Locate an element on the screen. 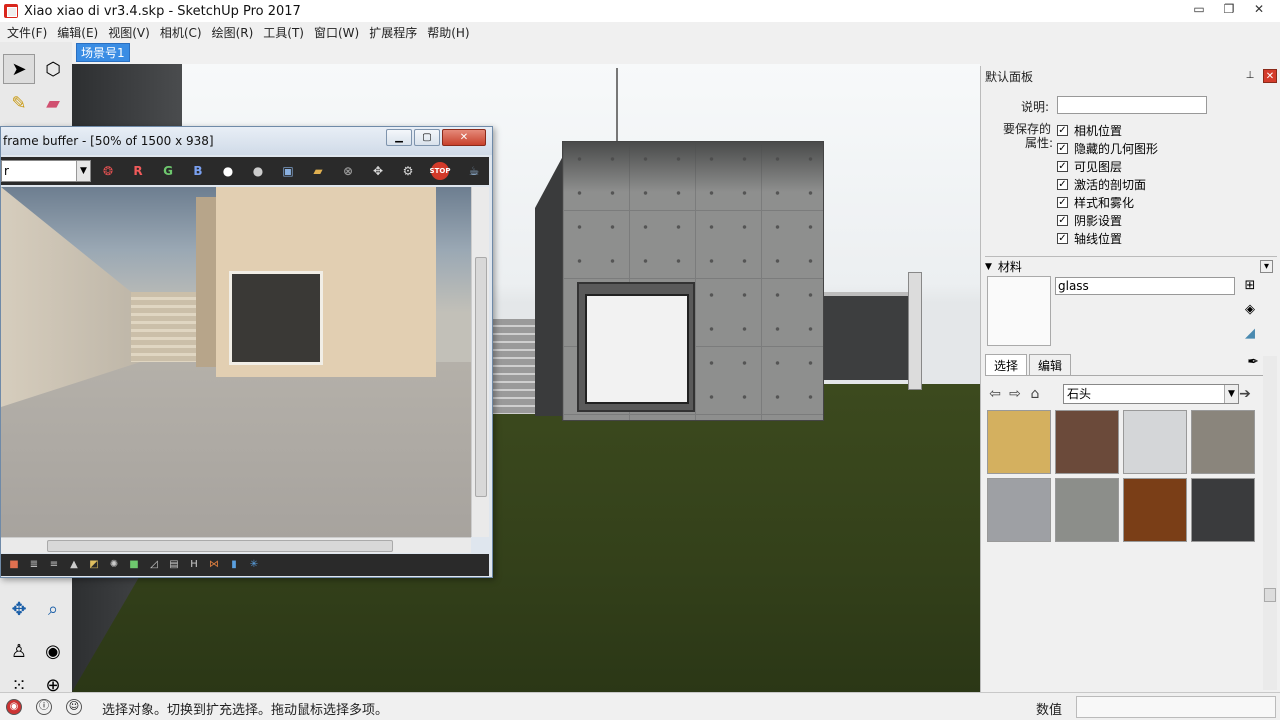 The image size is (1280, 720). fb-horizontal-scrollbar is located at coordinates (236, 545).